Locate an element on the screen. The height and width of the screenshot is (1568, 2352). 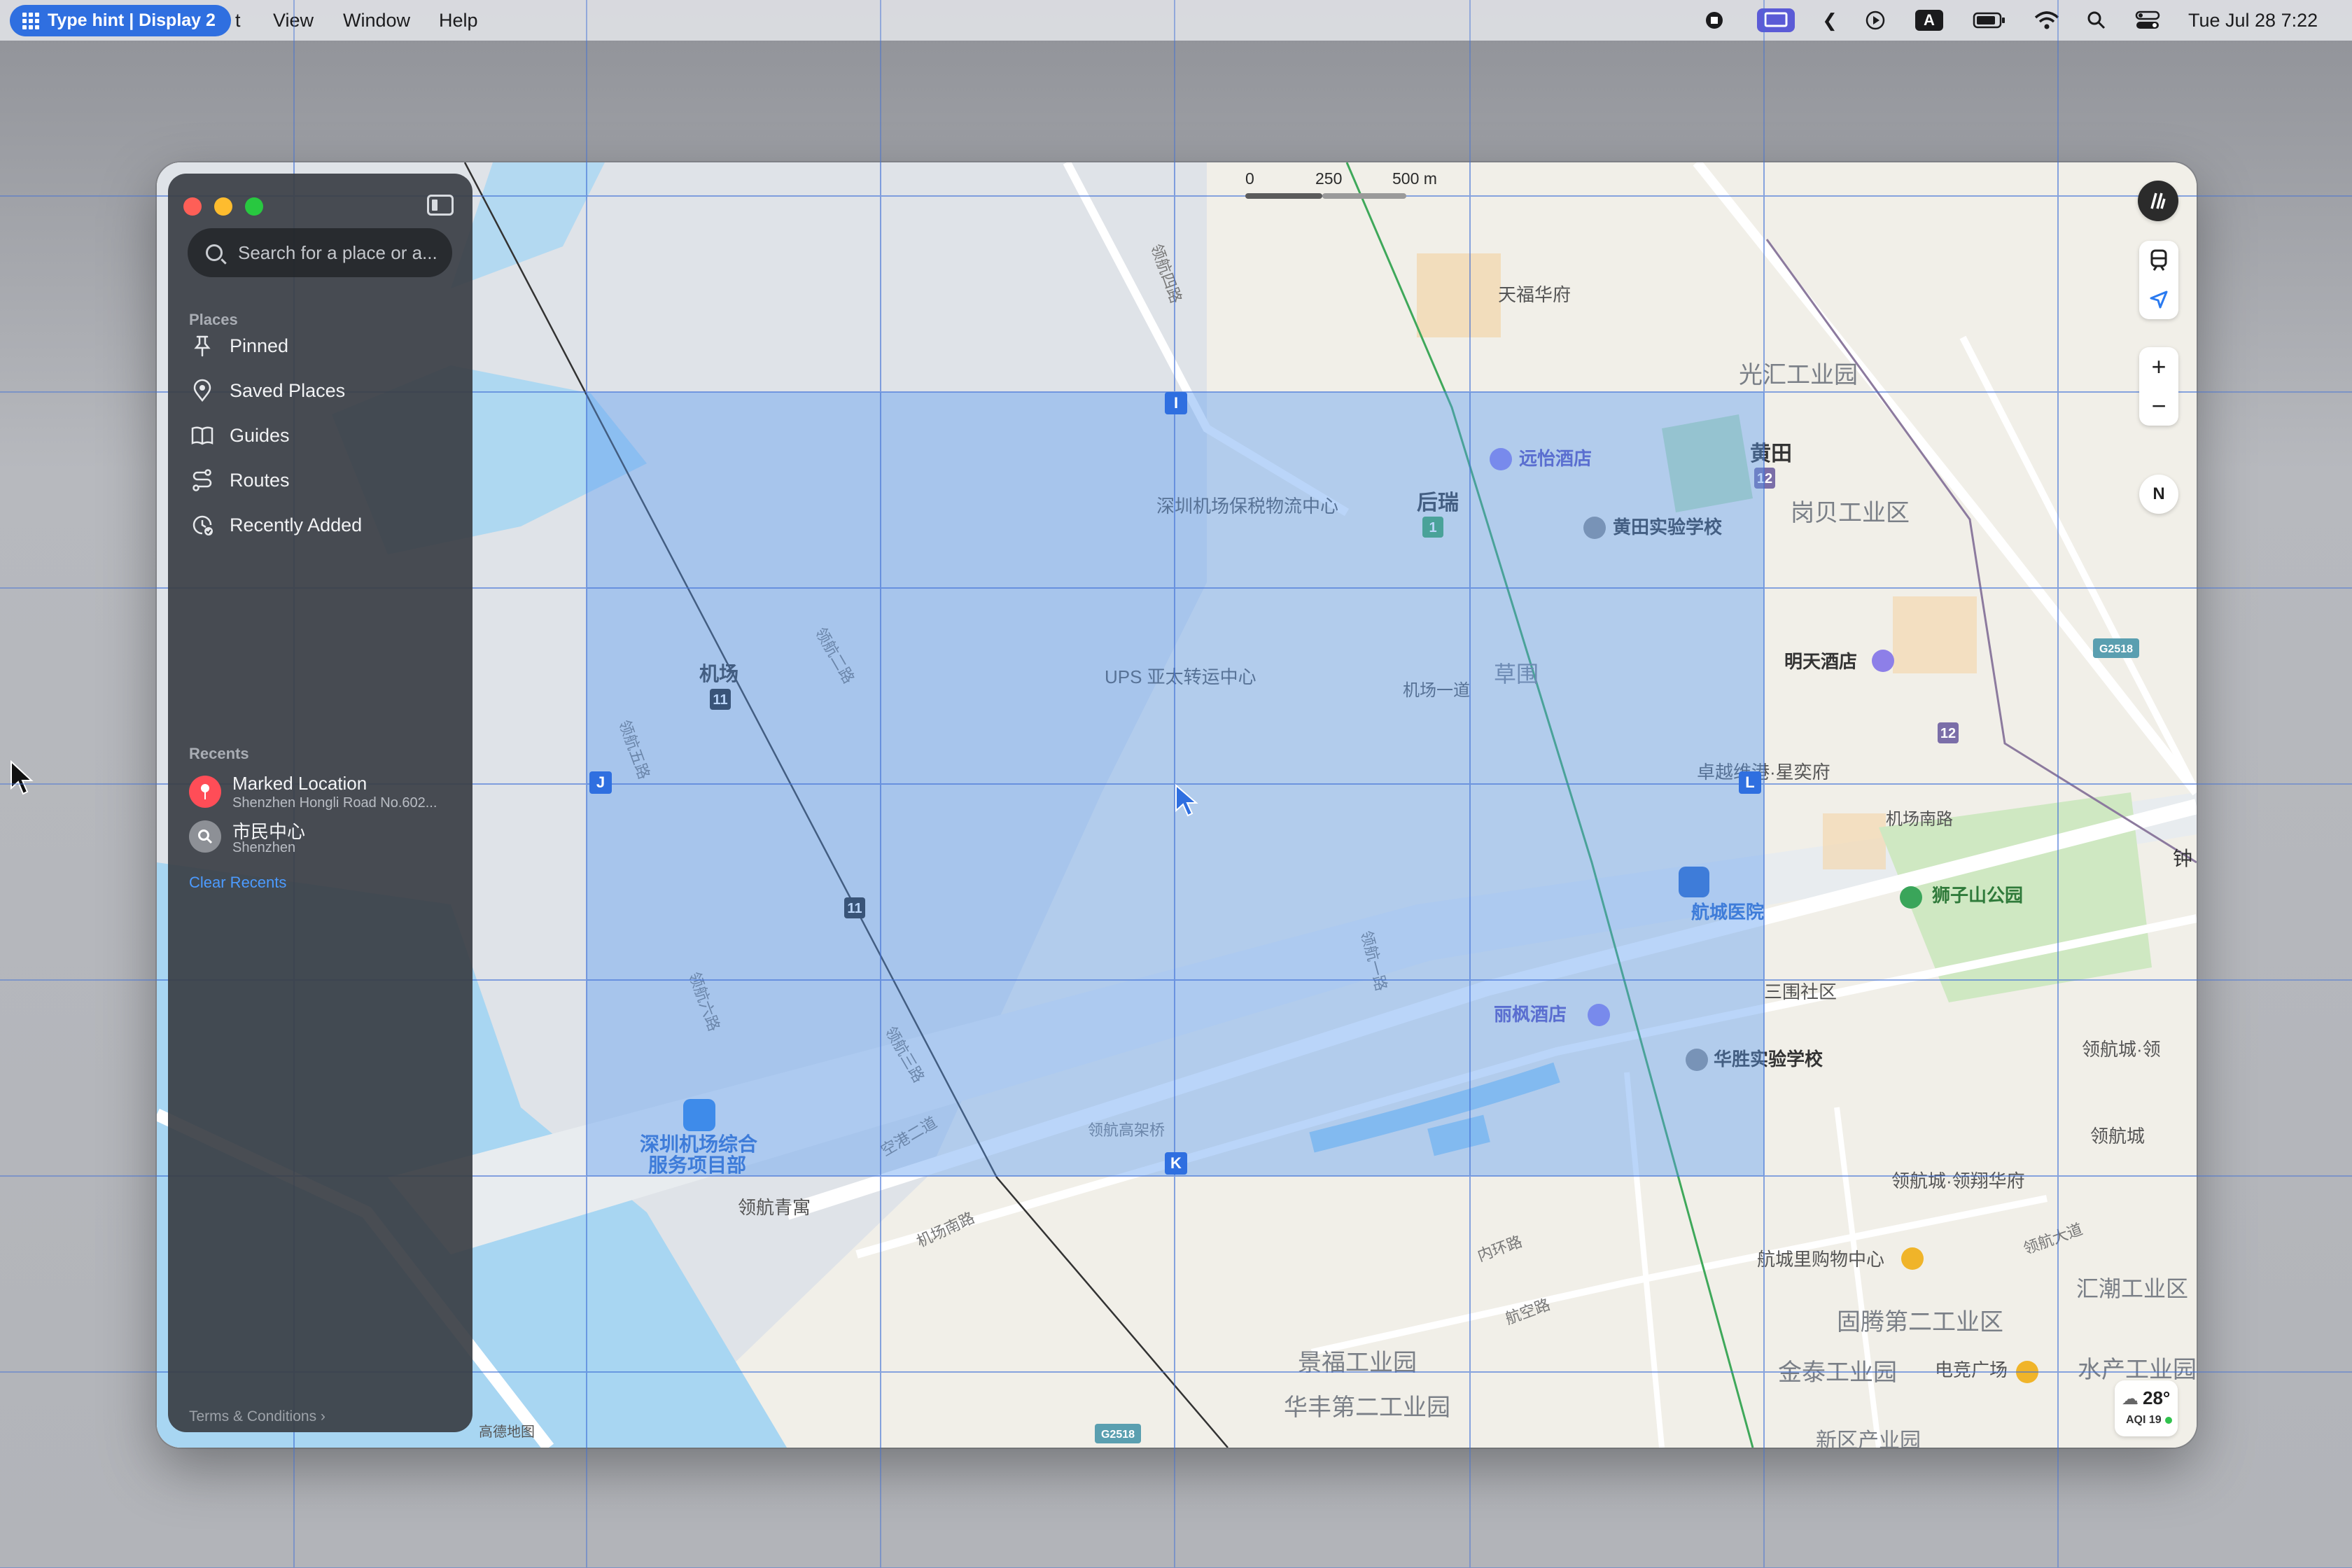
zoom-window-button is located at coordinates (254, 206).